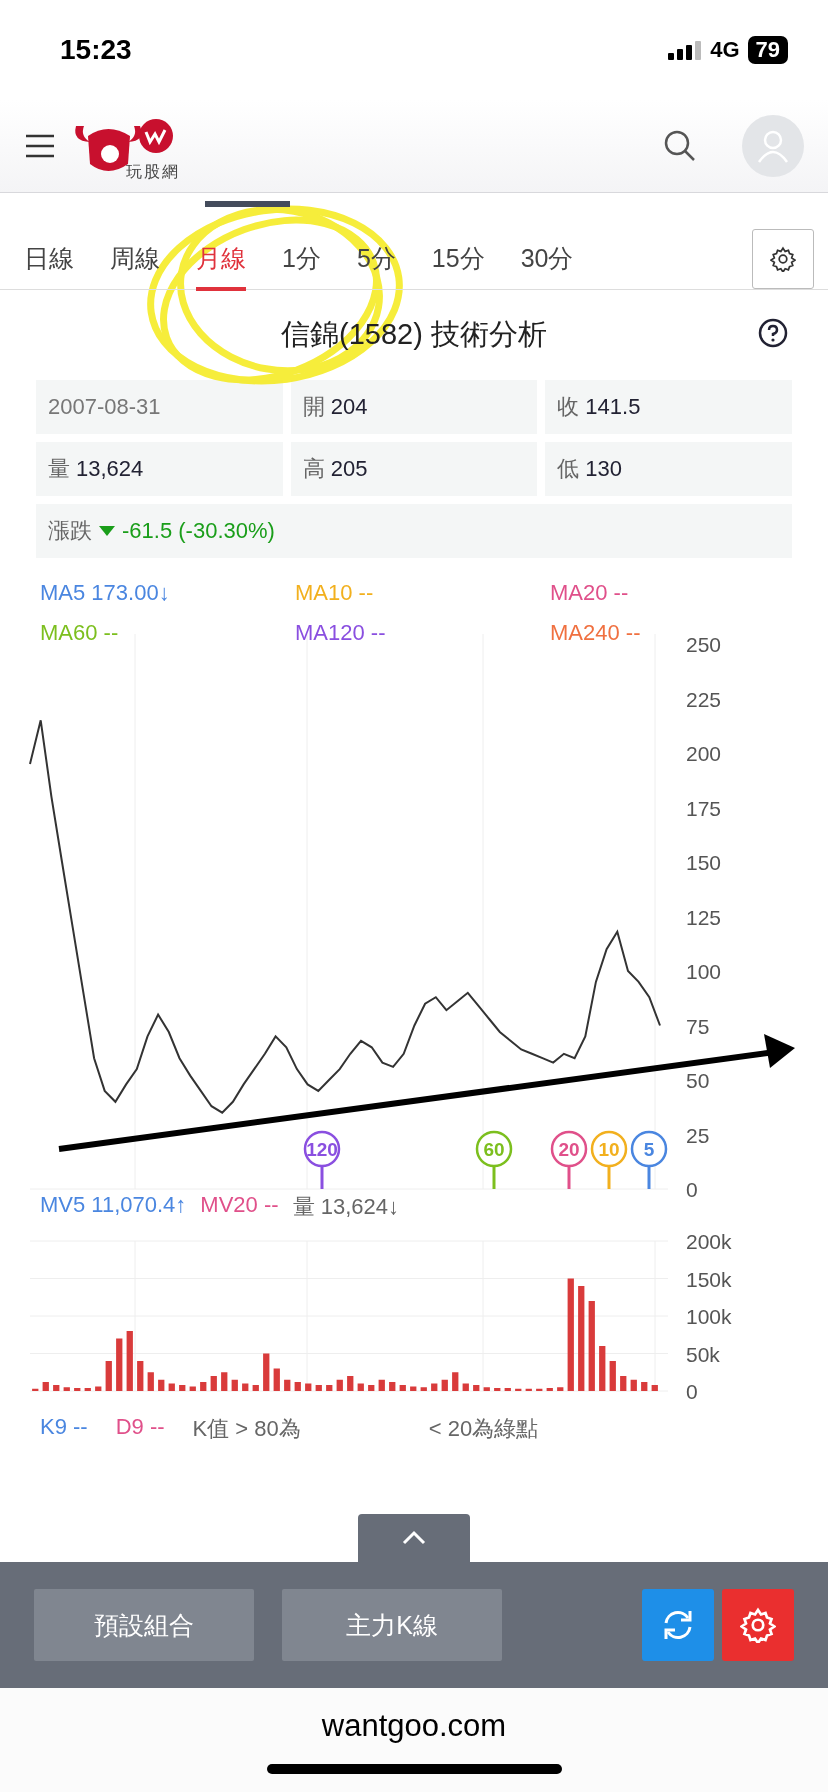  What do you see at coordinates (334, 593) in the screenshot?
I see `ma-legend-item: MA10 --` at bounding box center [334, 593].